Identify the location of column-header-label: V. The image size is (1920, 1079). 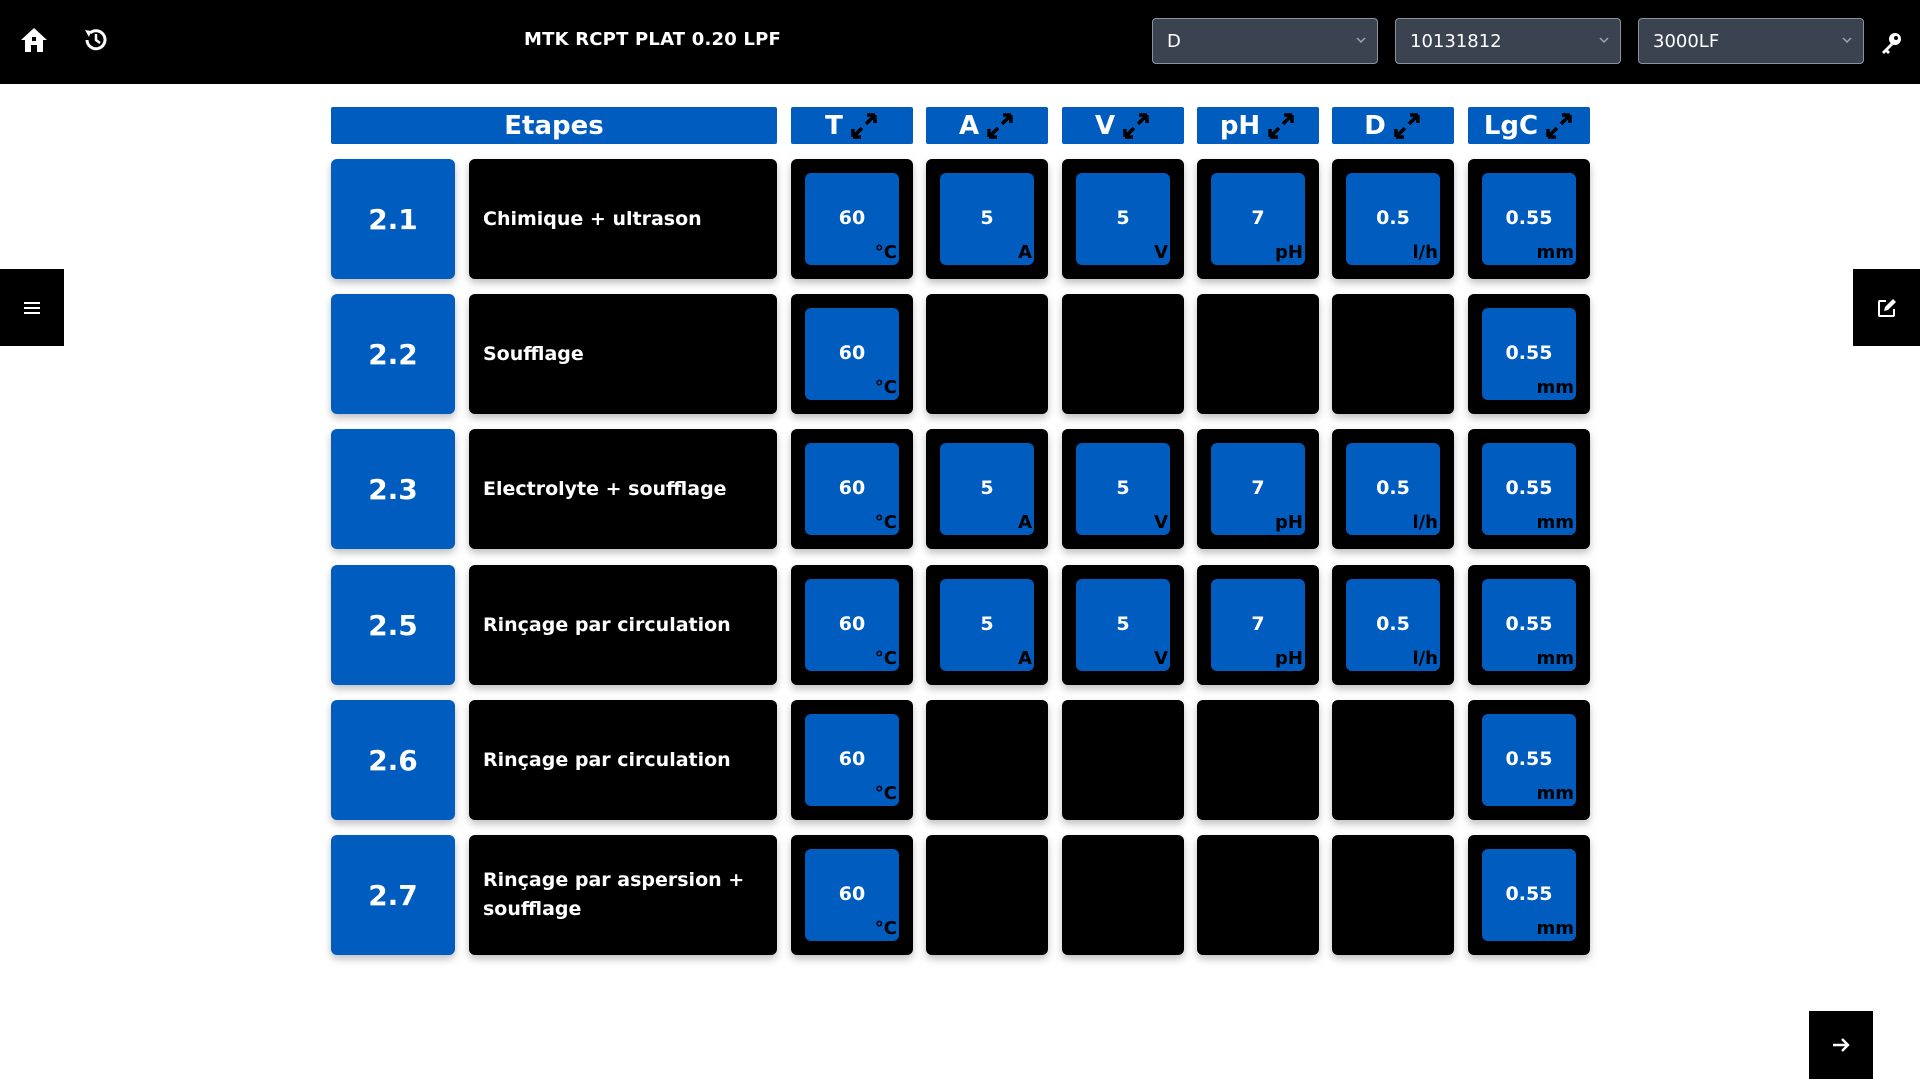
(1105, 125).